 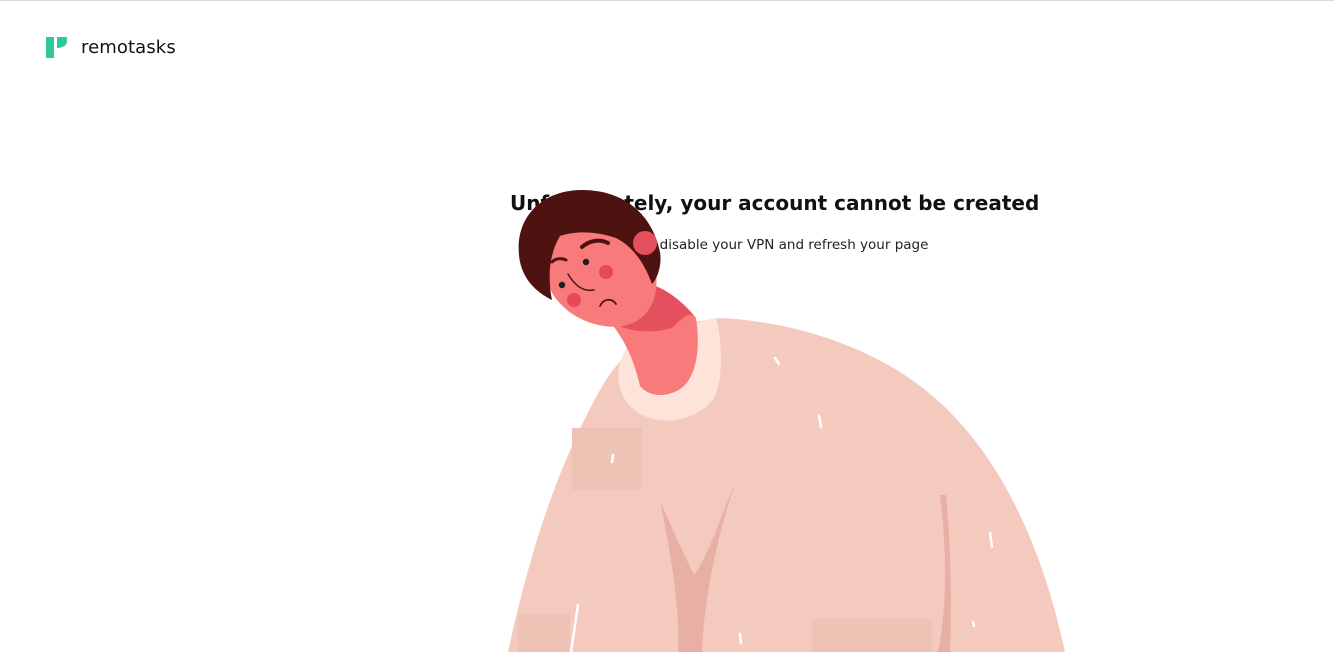 I want to click on remotasks-logo: remotasks, so click(x=111, y=47).